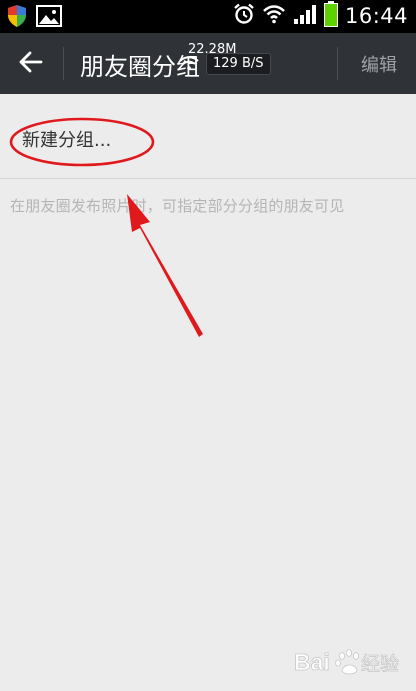  I want to click on list-divider, so click(208, 178).